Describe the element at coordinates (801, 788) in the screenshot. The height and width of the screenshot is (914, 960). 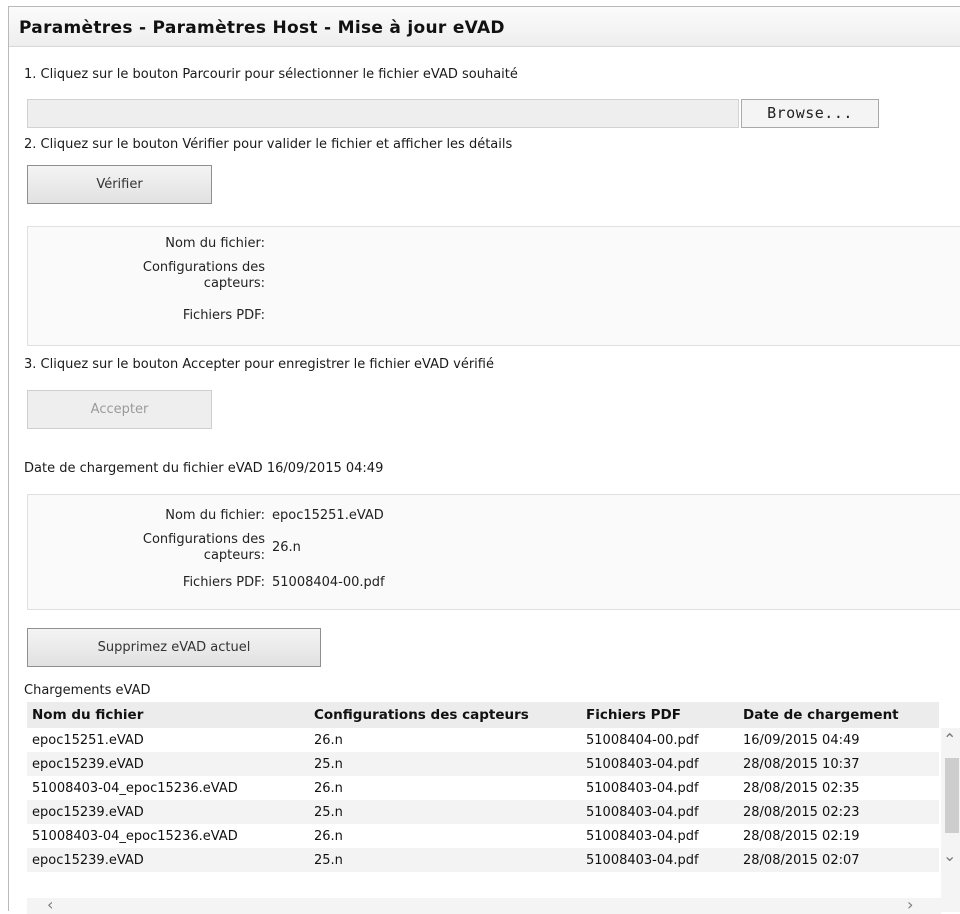
I see `cell-date: 28/08/2015 02:35` at that location.